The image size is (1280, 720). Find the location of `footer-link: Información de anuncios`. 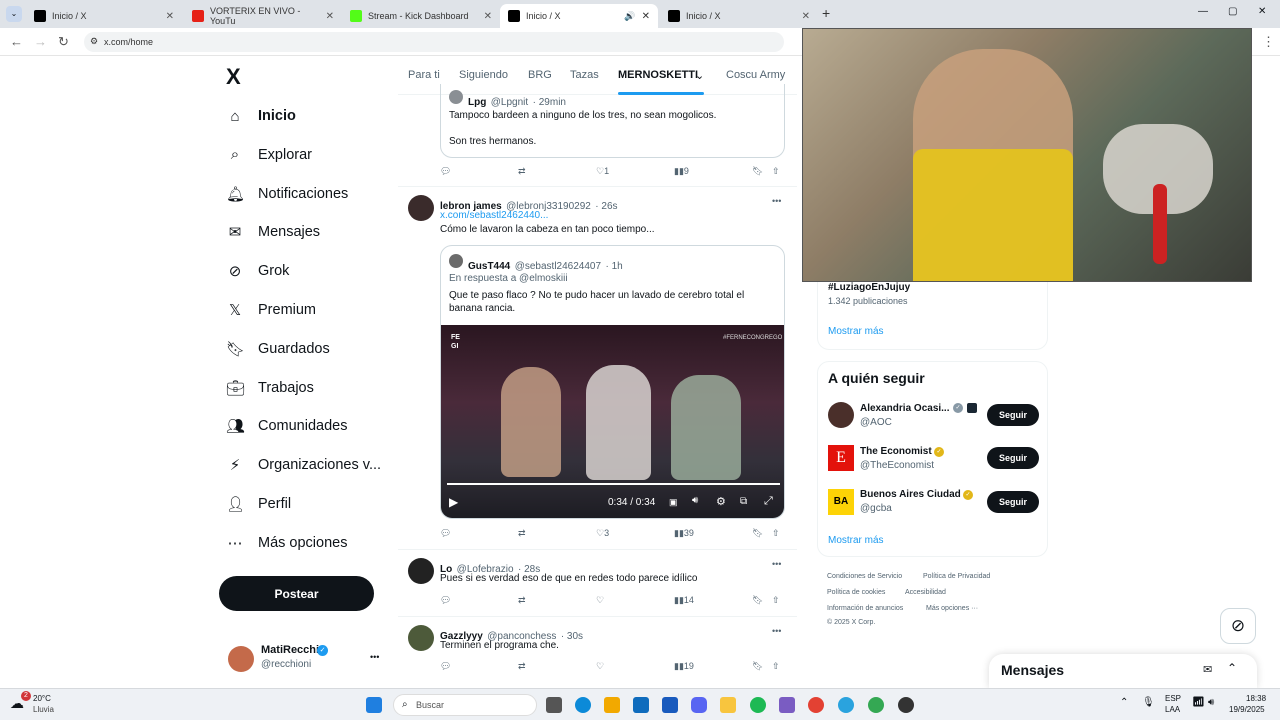

footer-link: Información de anuncios is located at coordinates (865, 608).